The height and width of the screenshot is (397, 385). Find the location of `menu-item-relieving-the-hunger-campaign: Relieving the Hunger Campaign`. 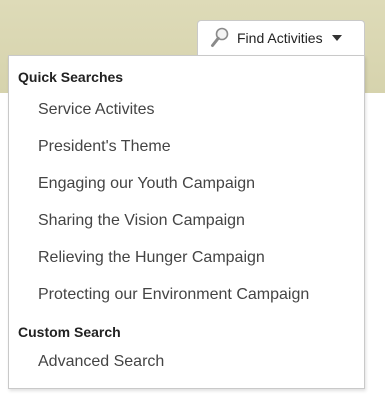

menu-item-relieving-the-hunger-campaign: Relieving the Hunger Campaign is located at coordinates (151, 258).